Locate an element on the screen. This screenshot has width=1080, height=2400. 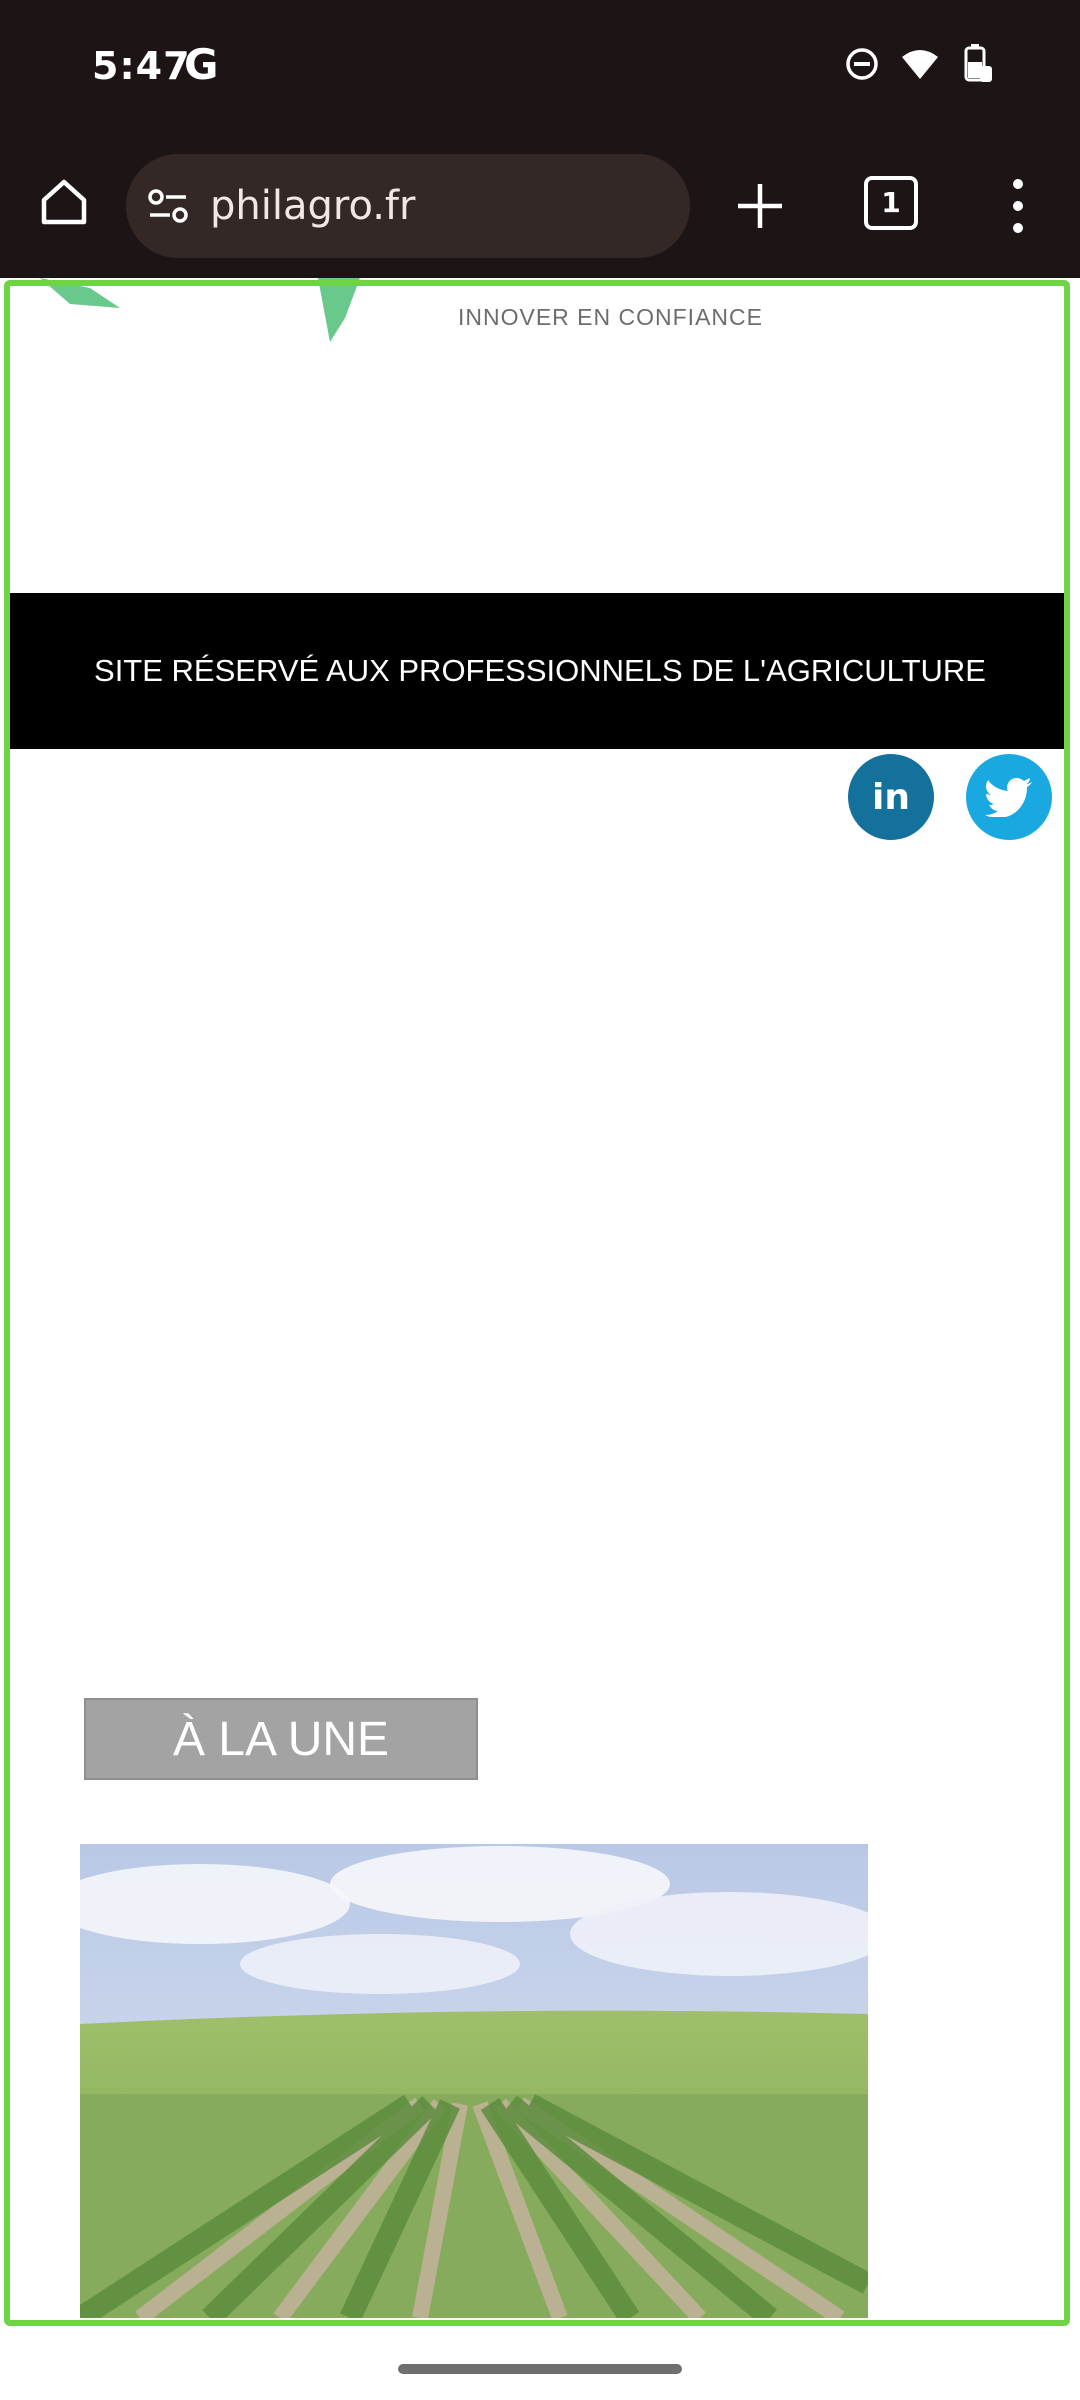
status-icons is located at coordinates (919, 64).